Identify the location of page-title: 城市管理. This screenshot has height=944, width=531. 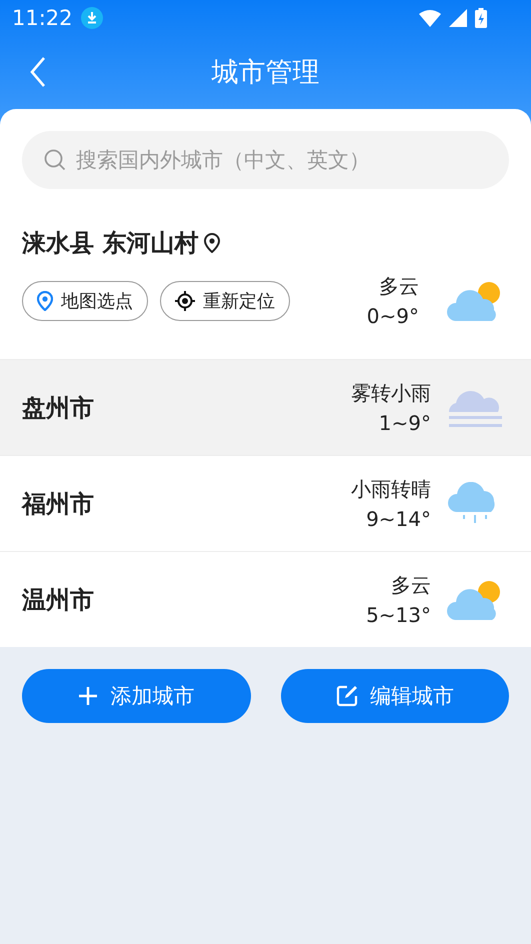
(266, 73).